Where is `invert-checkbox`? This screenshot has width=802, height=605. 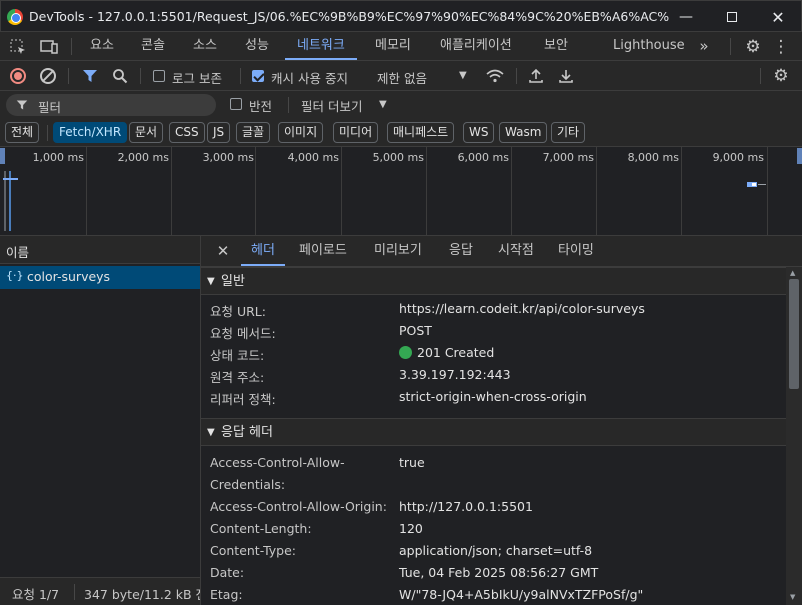 invert-checkbox is located at coordinates (236, 104).